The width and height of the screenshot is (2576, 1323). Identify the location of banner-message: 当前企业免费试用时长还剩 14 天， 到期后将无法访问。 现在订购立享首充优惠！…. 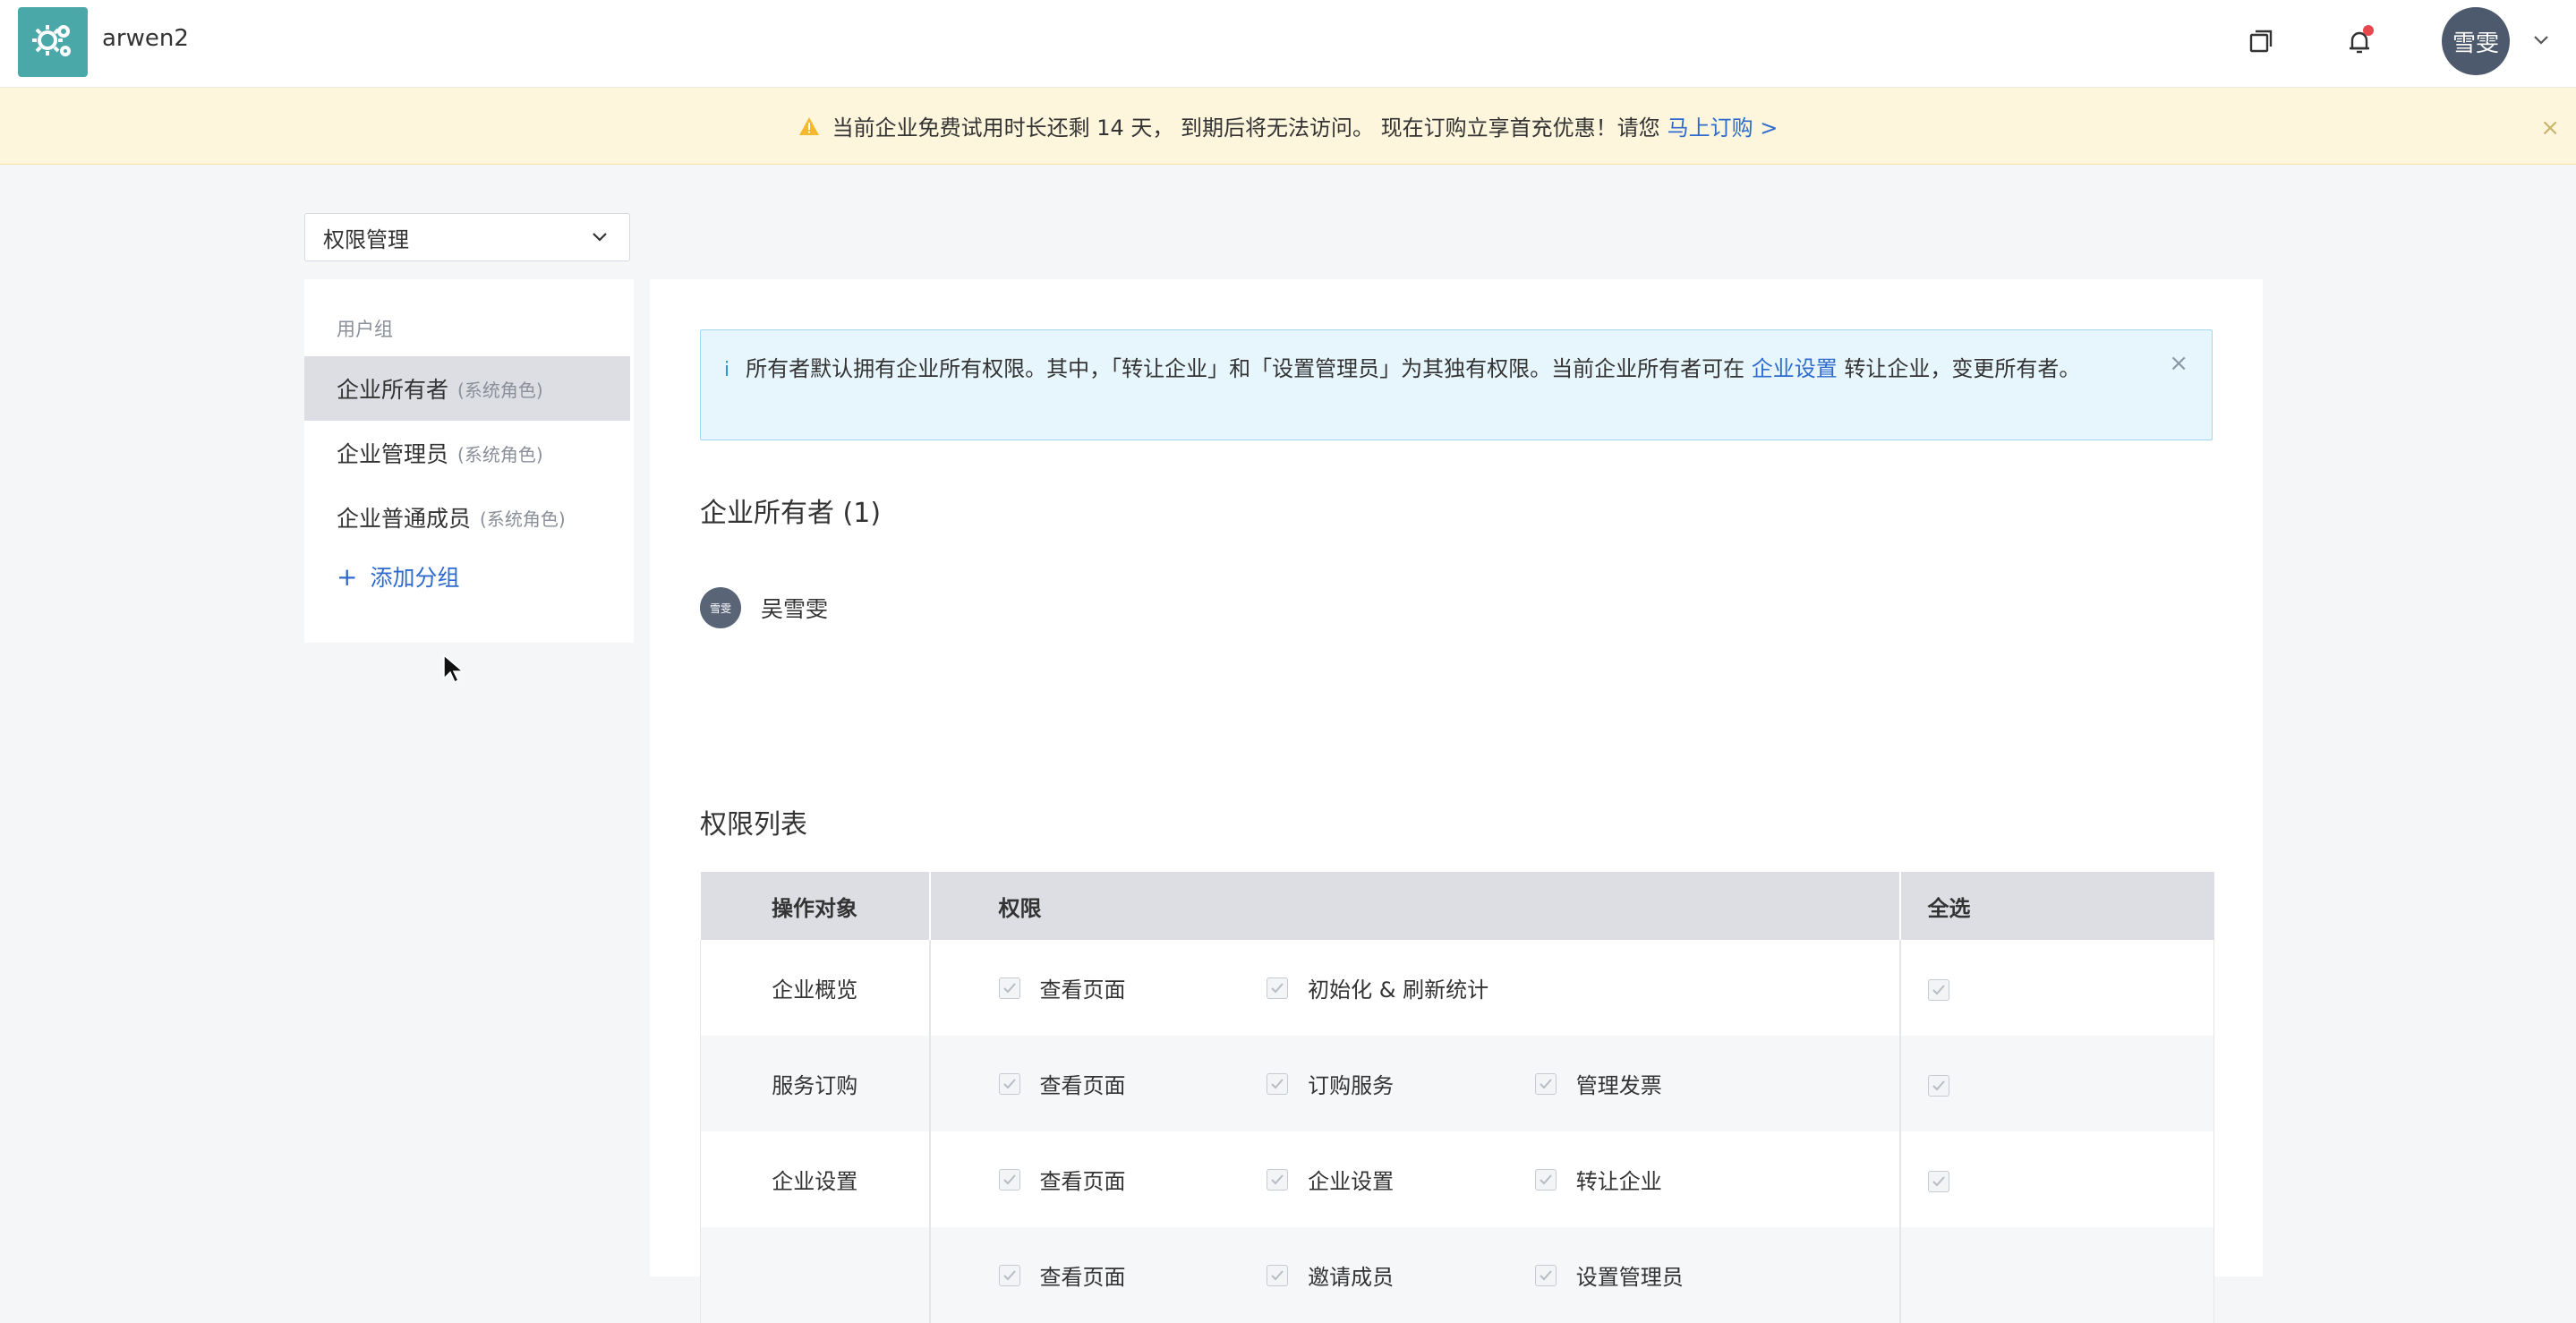
(1246, 128).